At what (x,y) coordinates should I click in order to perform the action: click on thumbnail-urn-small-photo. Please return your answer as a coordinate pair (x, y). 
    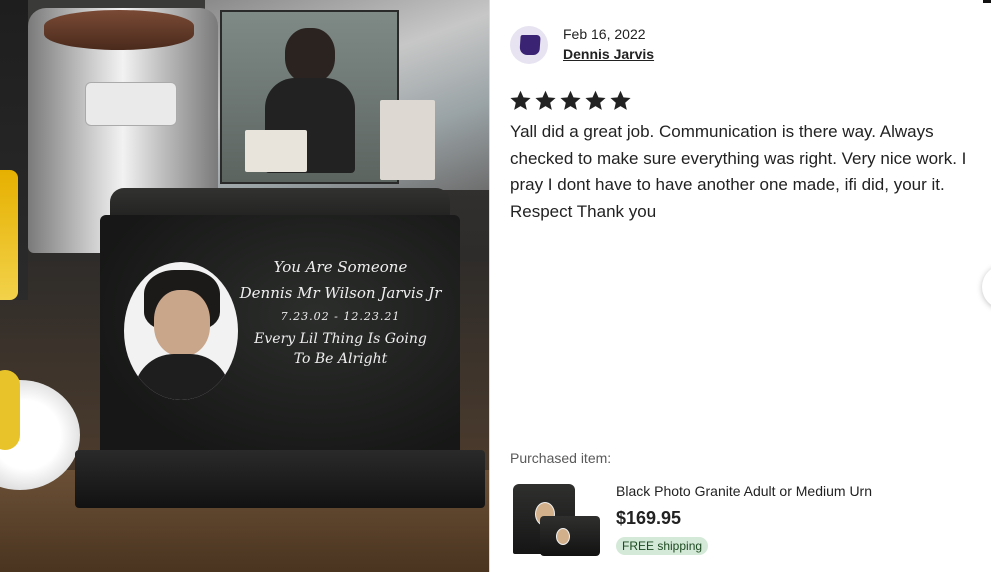
    Looking at the image, I should click on (563, 536).